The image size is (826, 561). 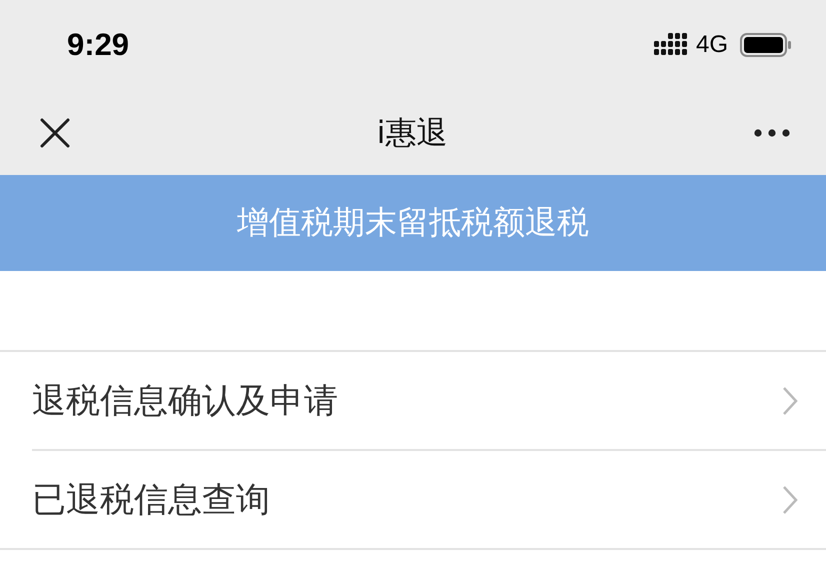 What do you see at coordinates (412, 133) in the screenshot?
I see `page-title: i惠退` at bounding box center [412, 133].